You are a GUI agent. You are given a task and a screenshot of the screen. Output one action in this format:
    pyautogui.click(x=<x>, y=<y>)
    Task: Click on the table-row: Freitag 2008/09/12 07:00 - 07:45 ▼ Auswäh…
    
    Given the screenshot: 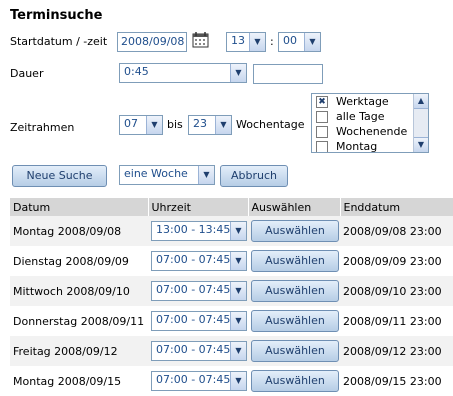 What is the action you would take?
    pyautogui.click(x=231, y=351)
    